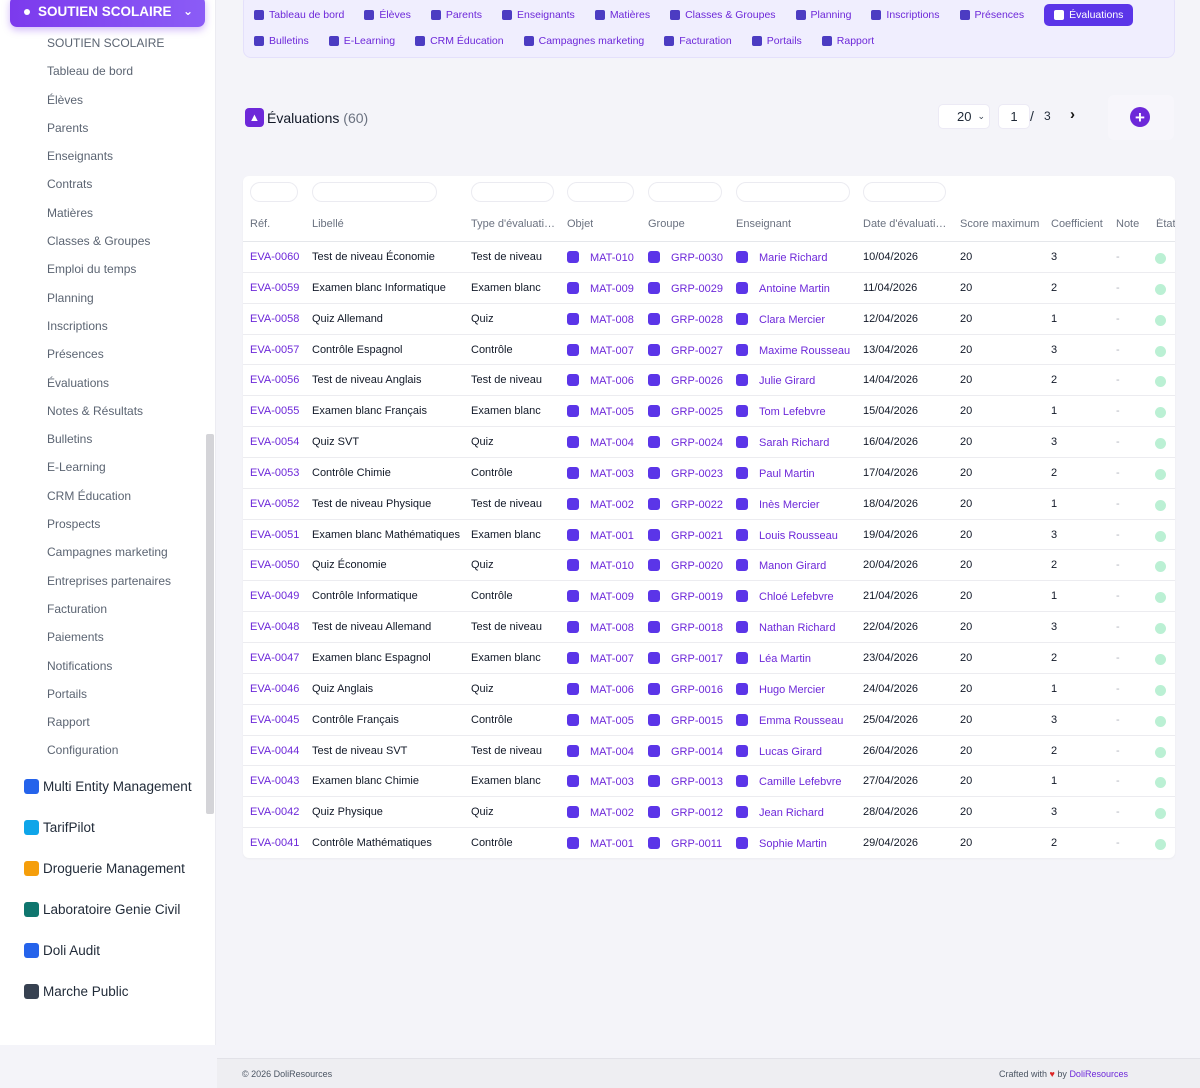  Describe the element at coordinates (905, 15) in the screenshot. I see `tab-inscriptions: Inscriptions` at that location.